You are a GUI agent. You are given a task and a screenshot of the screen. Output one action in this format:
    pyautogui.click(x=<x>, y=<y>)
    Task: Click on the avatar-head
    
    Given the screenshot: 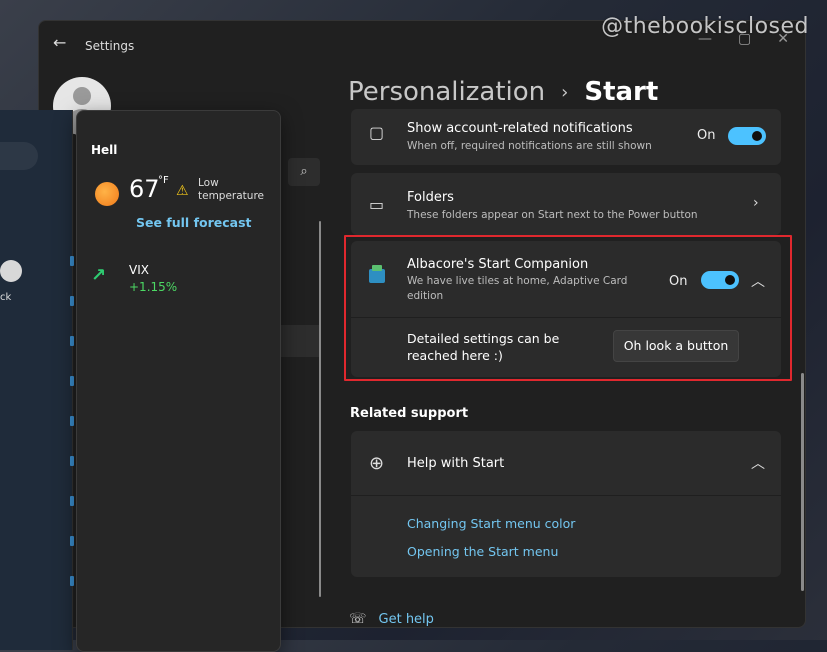 What is the action you would take?
    pyautogui.click(x=82, y=96)
    